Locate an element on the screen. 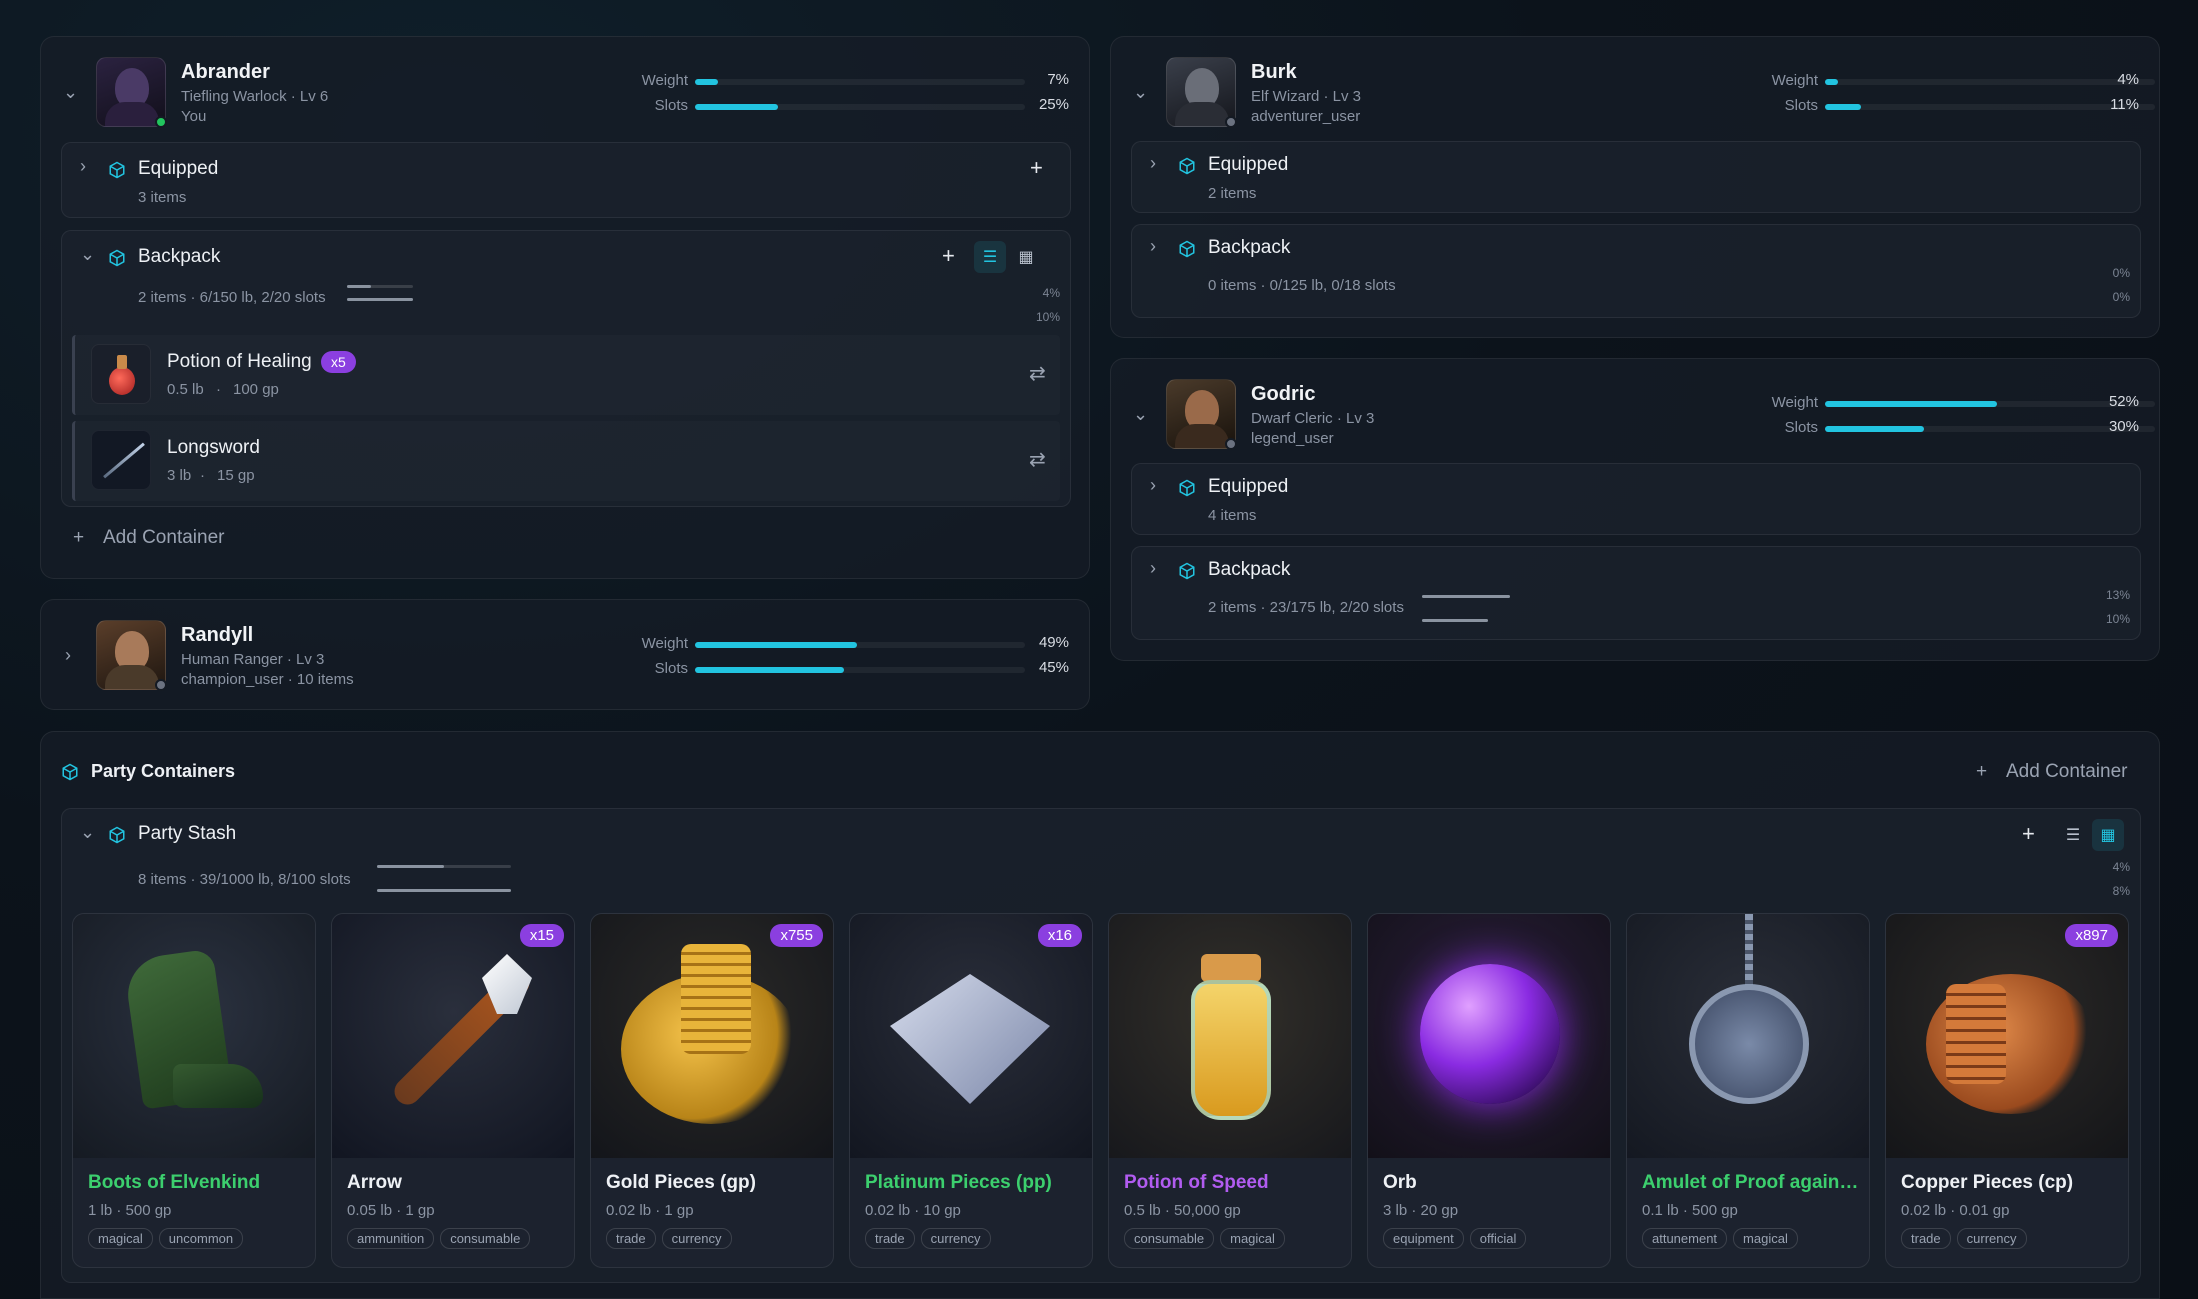 Image resolution: width=2198 pixels, height=1299 pixels. item-name: Potion of Speed is located at coordinates (1196, 1182).